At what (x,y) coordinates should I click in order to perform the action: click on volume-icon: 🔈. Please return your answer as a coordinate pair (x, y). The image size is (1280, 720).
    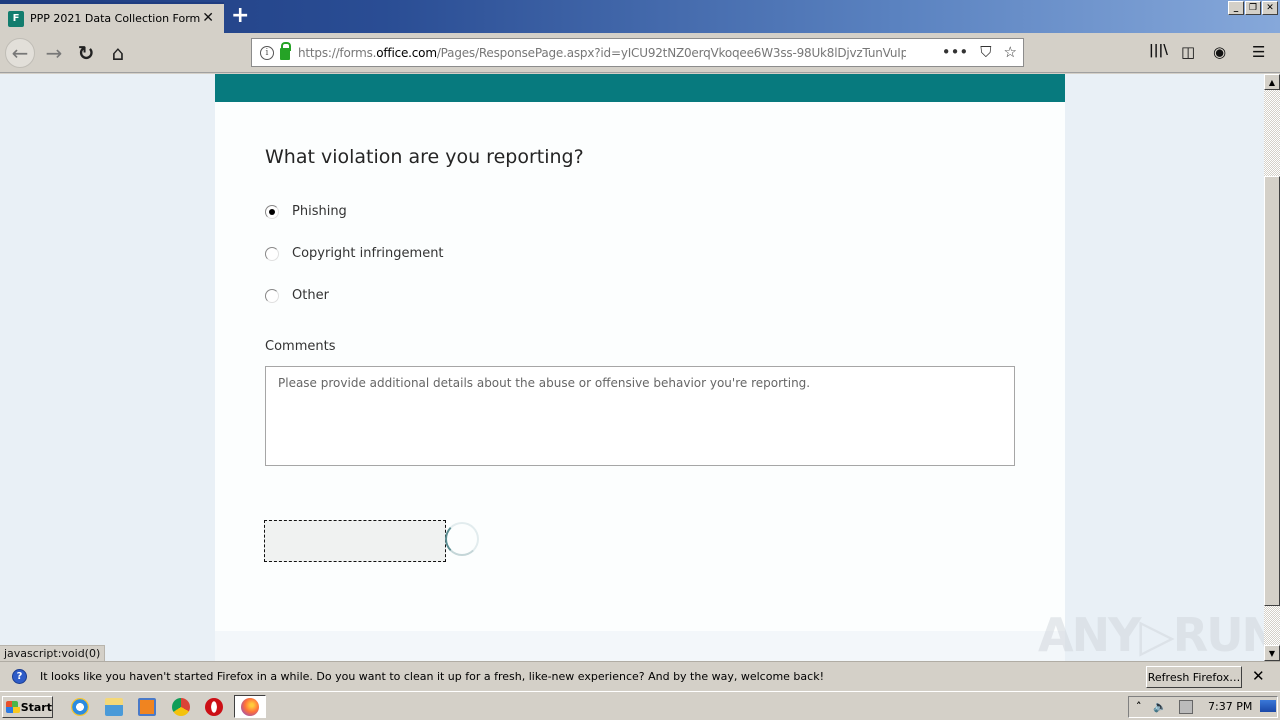
    Looking at the image, I should click on (1160, 706).